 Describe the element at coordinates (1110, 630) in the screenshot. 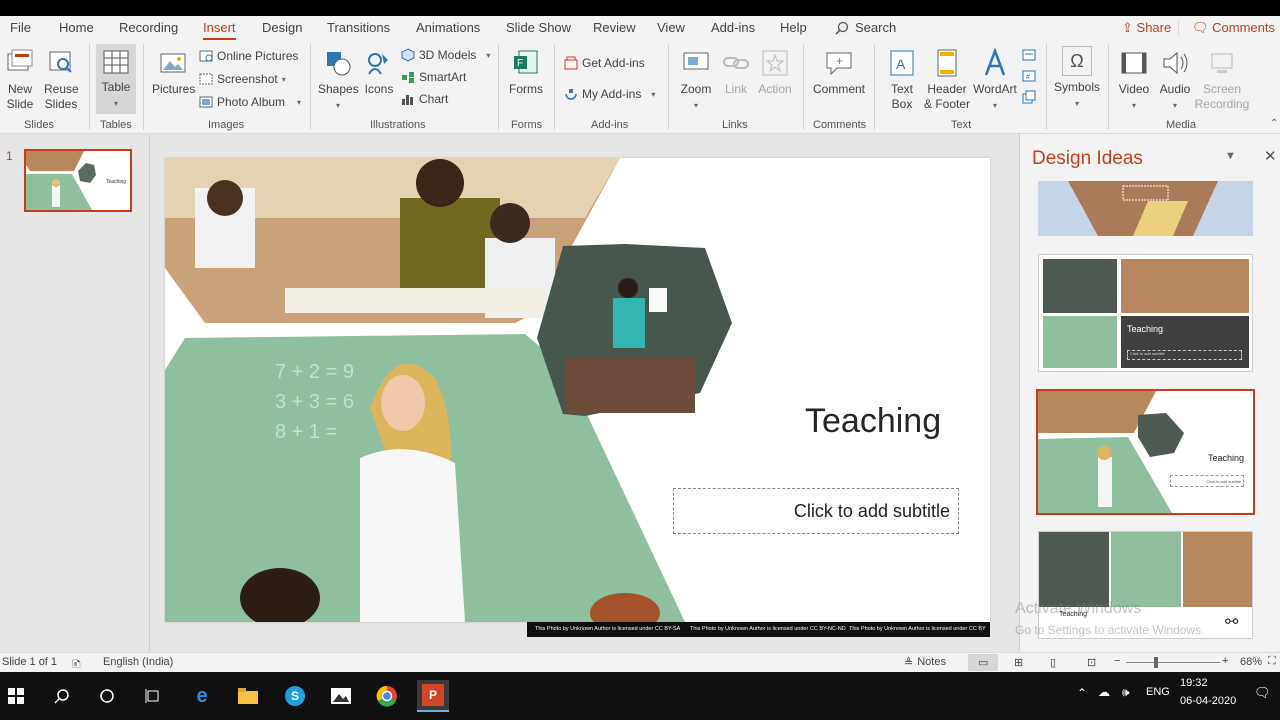

I see `activate-windows-subtext: Go to Settings to activate Windows.` at that location.